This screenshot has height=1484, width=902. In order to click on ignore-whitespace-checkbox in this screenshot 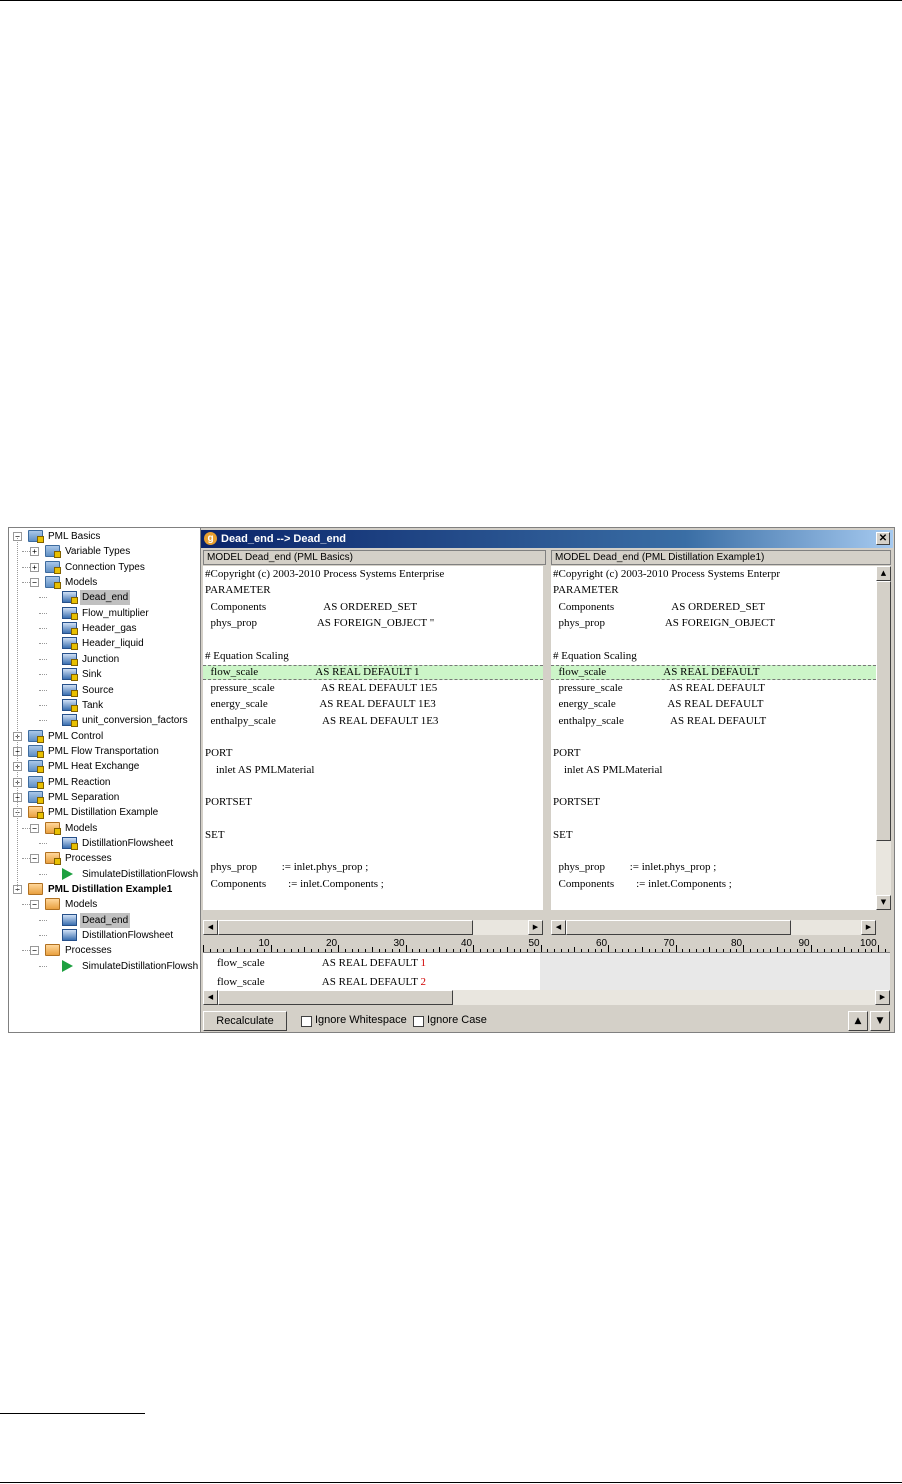, I will do `click(306, 1021)`.